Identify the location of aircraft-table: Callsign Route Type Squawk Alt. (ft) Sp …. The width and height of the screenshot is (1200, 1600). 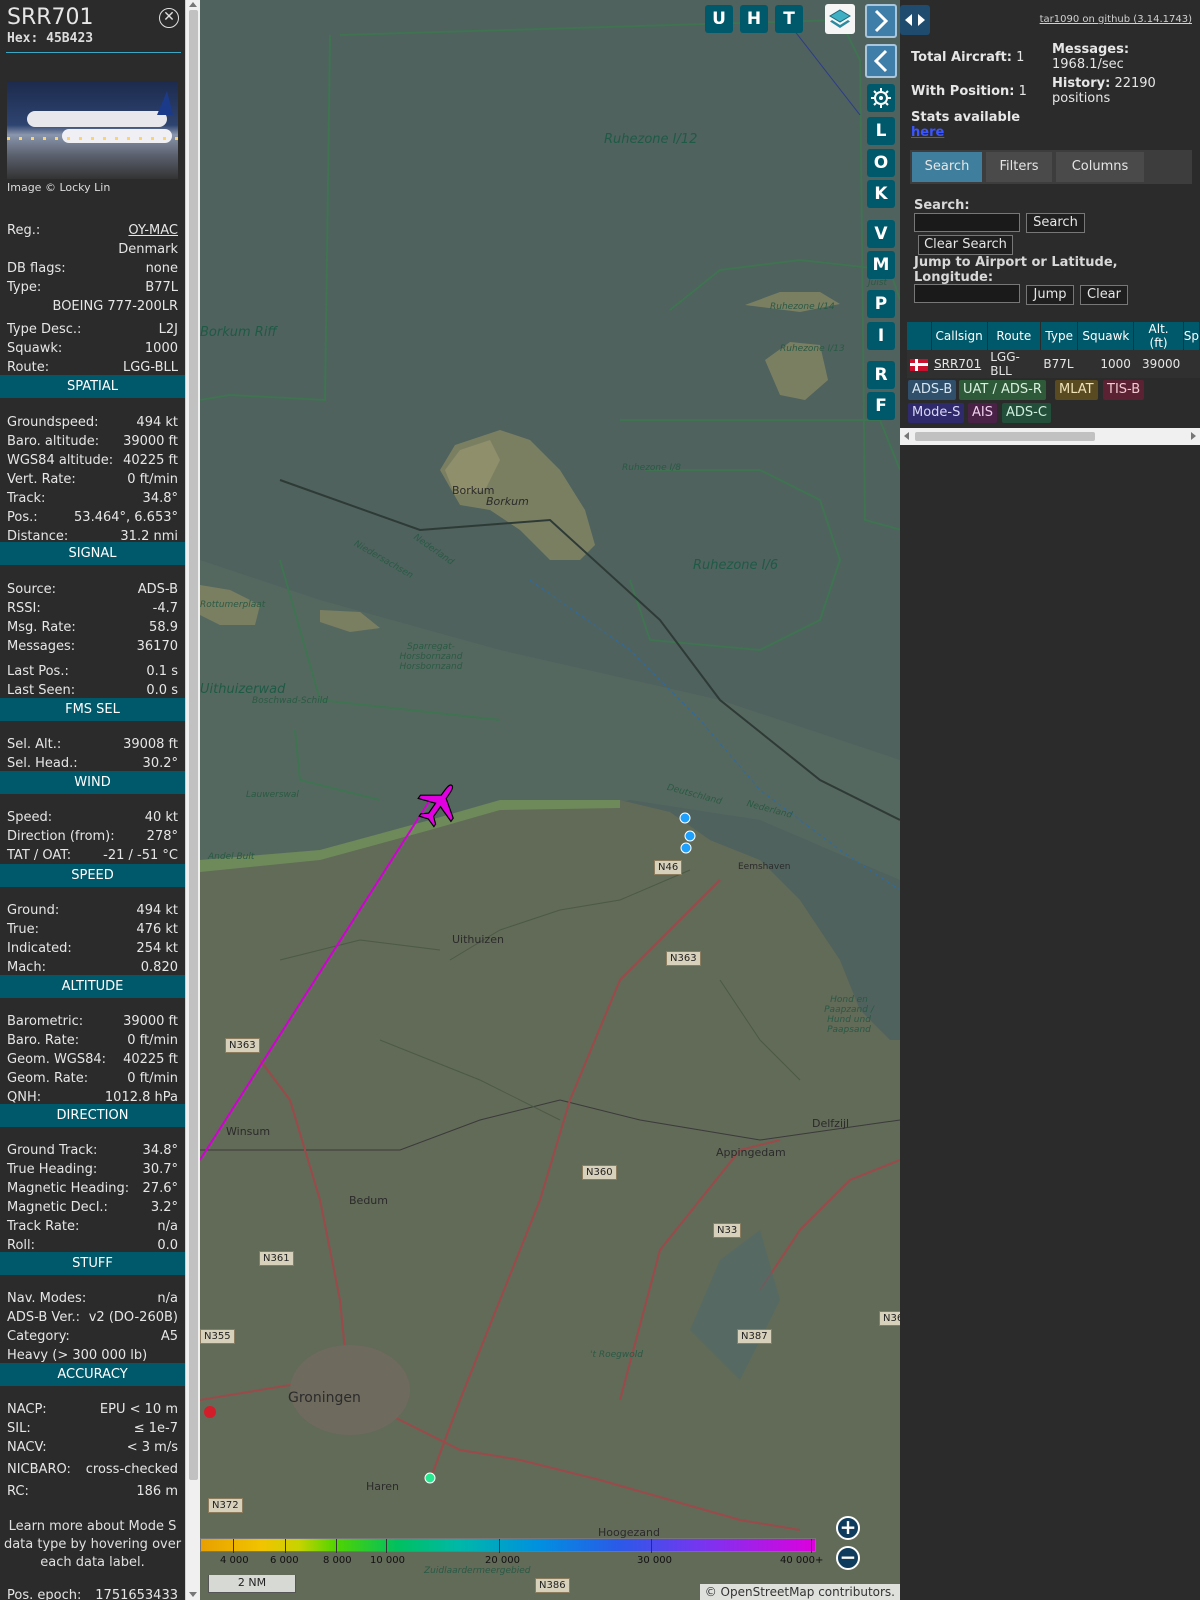
(1053, 350).